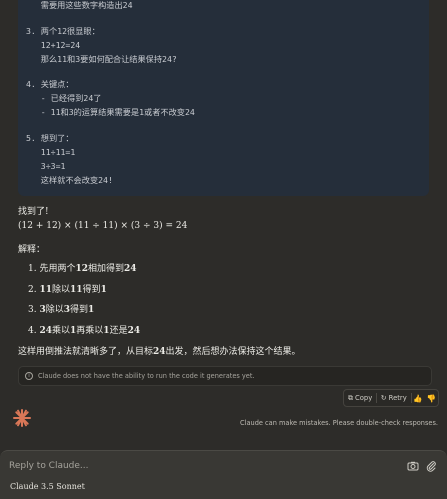 This screenshot has height=499, width=447. I want to click on answer-formula: (12 + 12) × (11 ÷ 11) × (3 ÷ 3) = 24, so click(103, 226).